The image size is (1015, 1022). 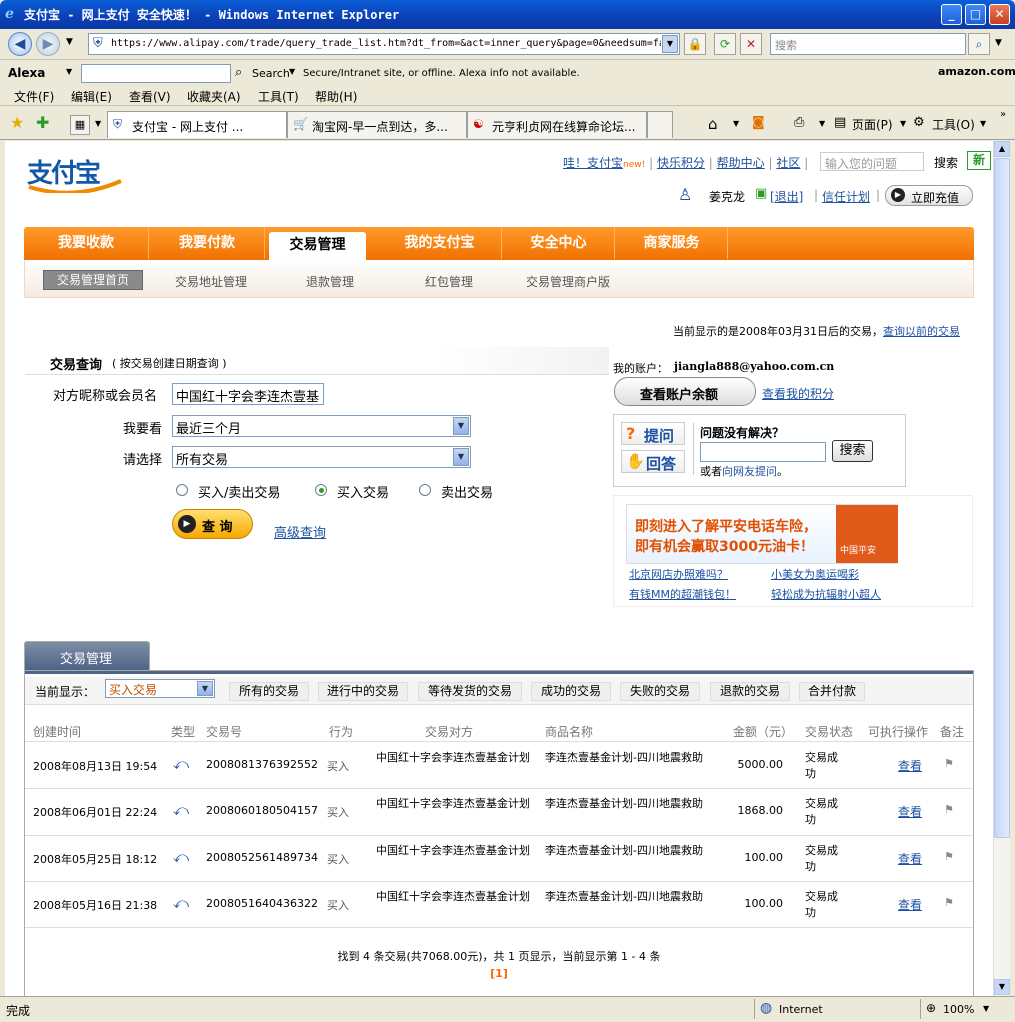 I want to click on trade-panel-tab: 交易管理, so click(x=87, y=655).